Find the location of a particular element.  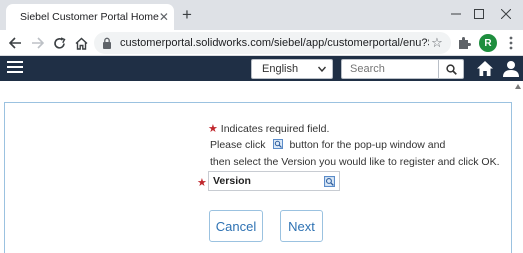

pick-applet-icon is located at coordinates (278, 144).